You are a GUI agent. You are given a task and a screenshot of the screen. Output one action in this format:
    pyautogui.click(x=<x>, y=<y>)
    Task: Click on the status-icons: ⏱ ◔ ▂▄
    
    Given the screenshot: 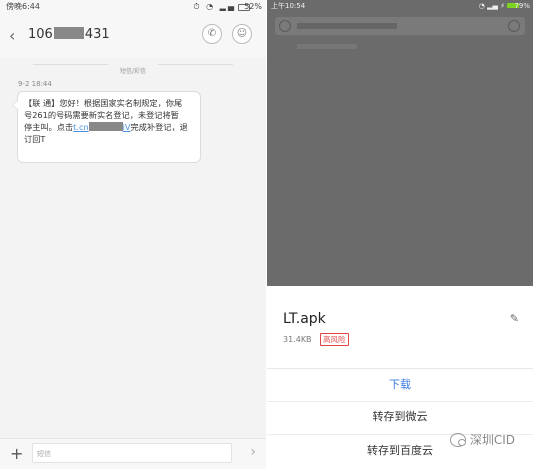 What is the action you would take?
    pyautogui.click(x=214, y=6)
    